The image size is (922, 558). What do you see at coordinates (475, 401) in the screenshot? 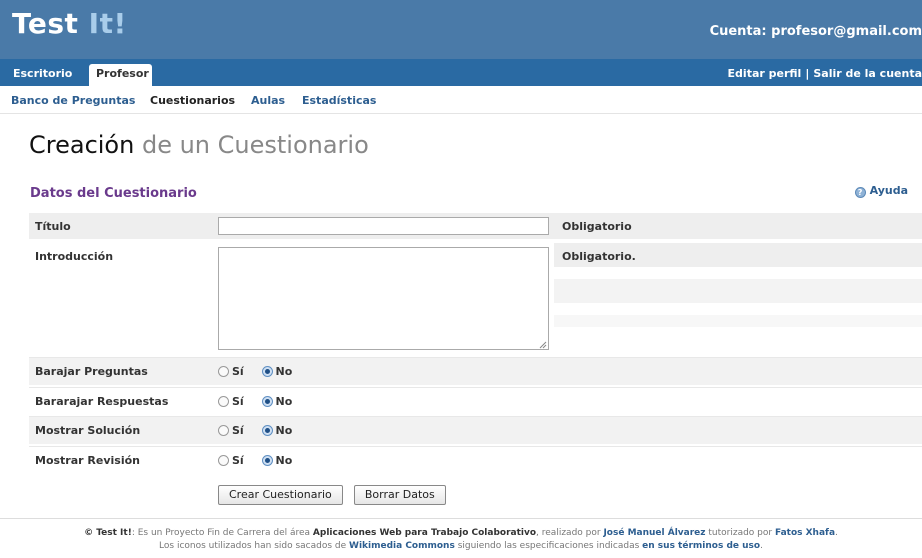
I see `option-row-bararajar-respuestas: Bararajar Respuestas Sí No` at bounding box center [475, 401].